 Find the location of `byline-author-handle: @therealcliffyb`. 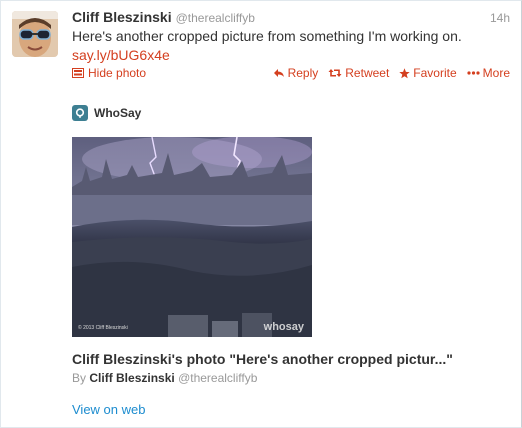

byline-author-handle: @therealcliffyb is located at coordinates (217, 378).